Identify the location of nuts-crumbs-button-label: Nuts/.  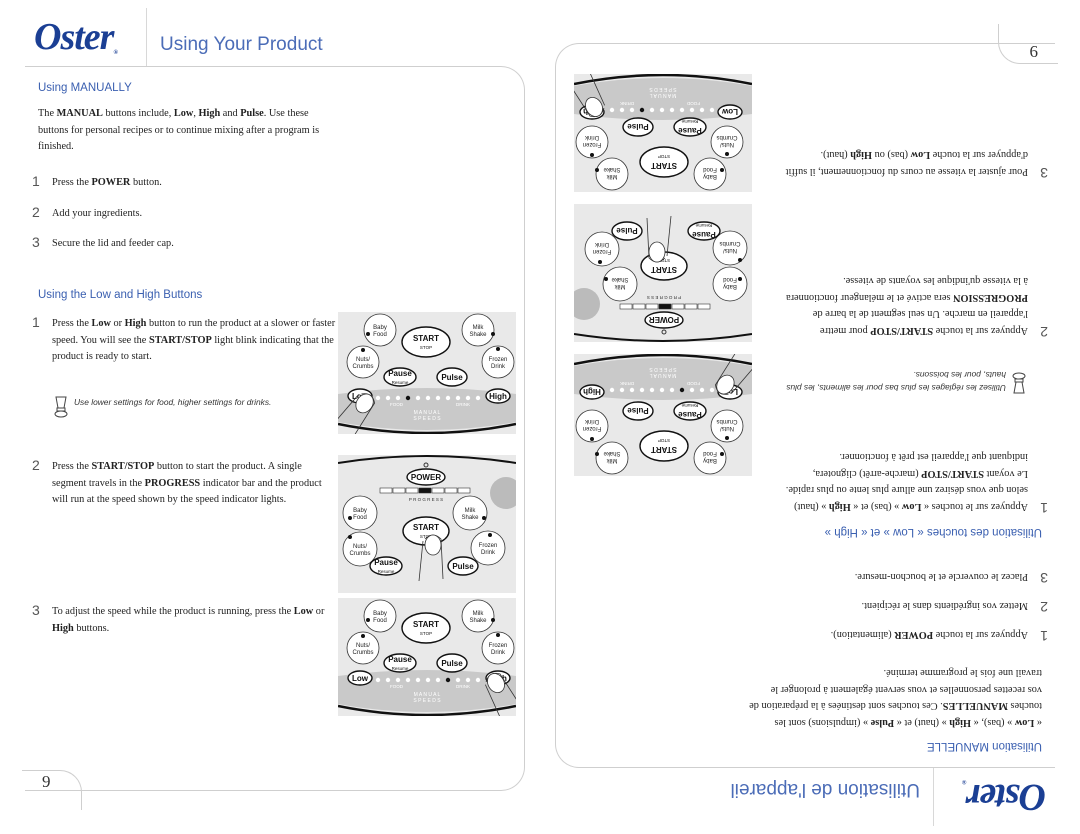
(360, 547).